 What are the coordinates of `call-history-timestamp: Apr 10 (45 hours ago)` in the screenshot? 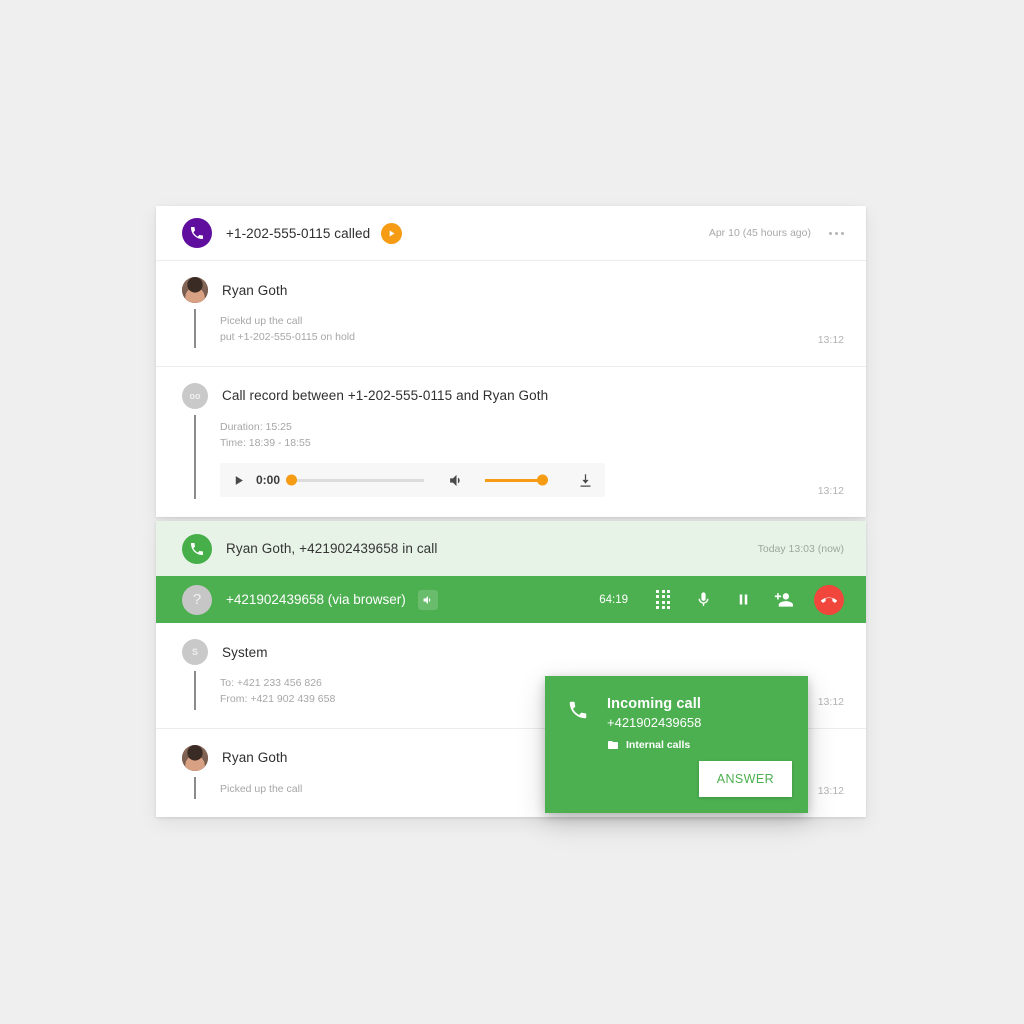 It's located at (759, 233).